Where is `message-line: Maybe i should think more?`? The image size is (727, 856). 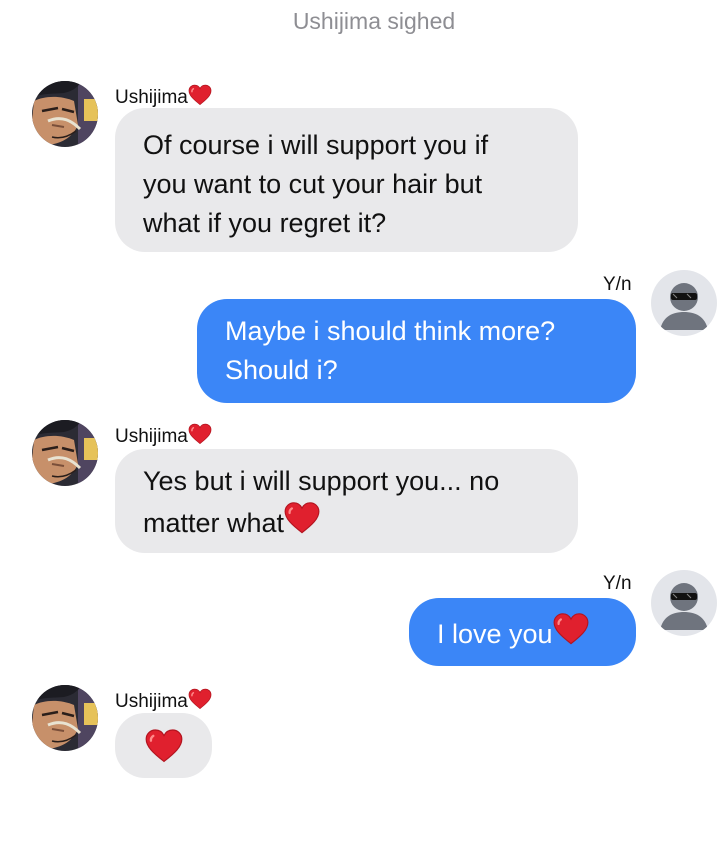 message-line: Maybe i should think more? is located at coordinates (390, 331).